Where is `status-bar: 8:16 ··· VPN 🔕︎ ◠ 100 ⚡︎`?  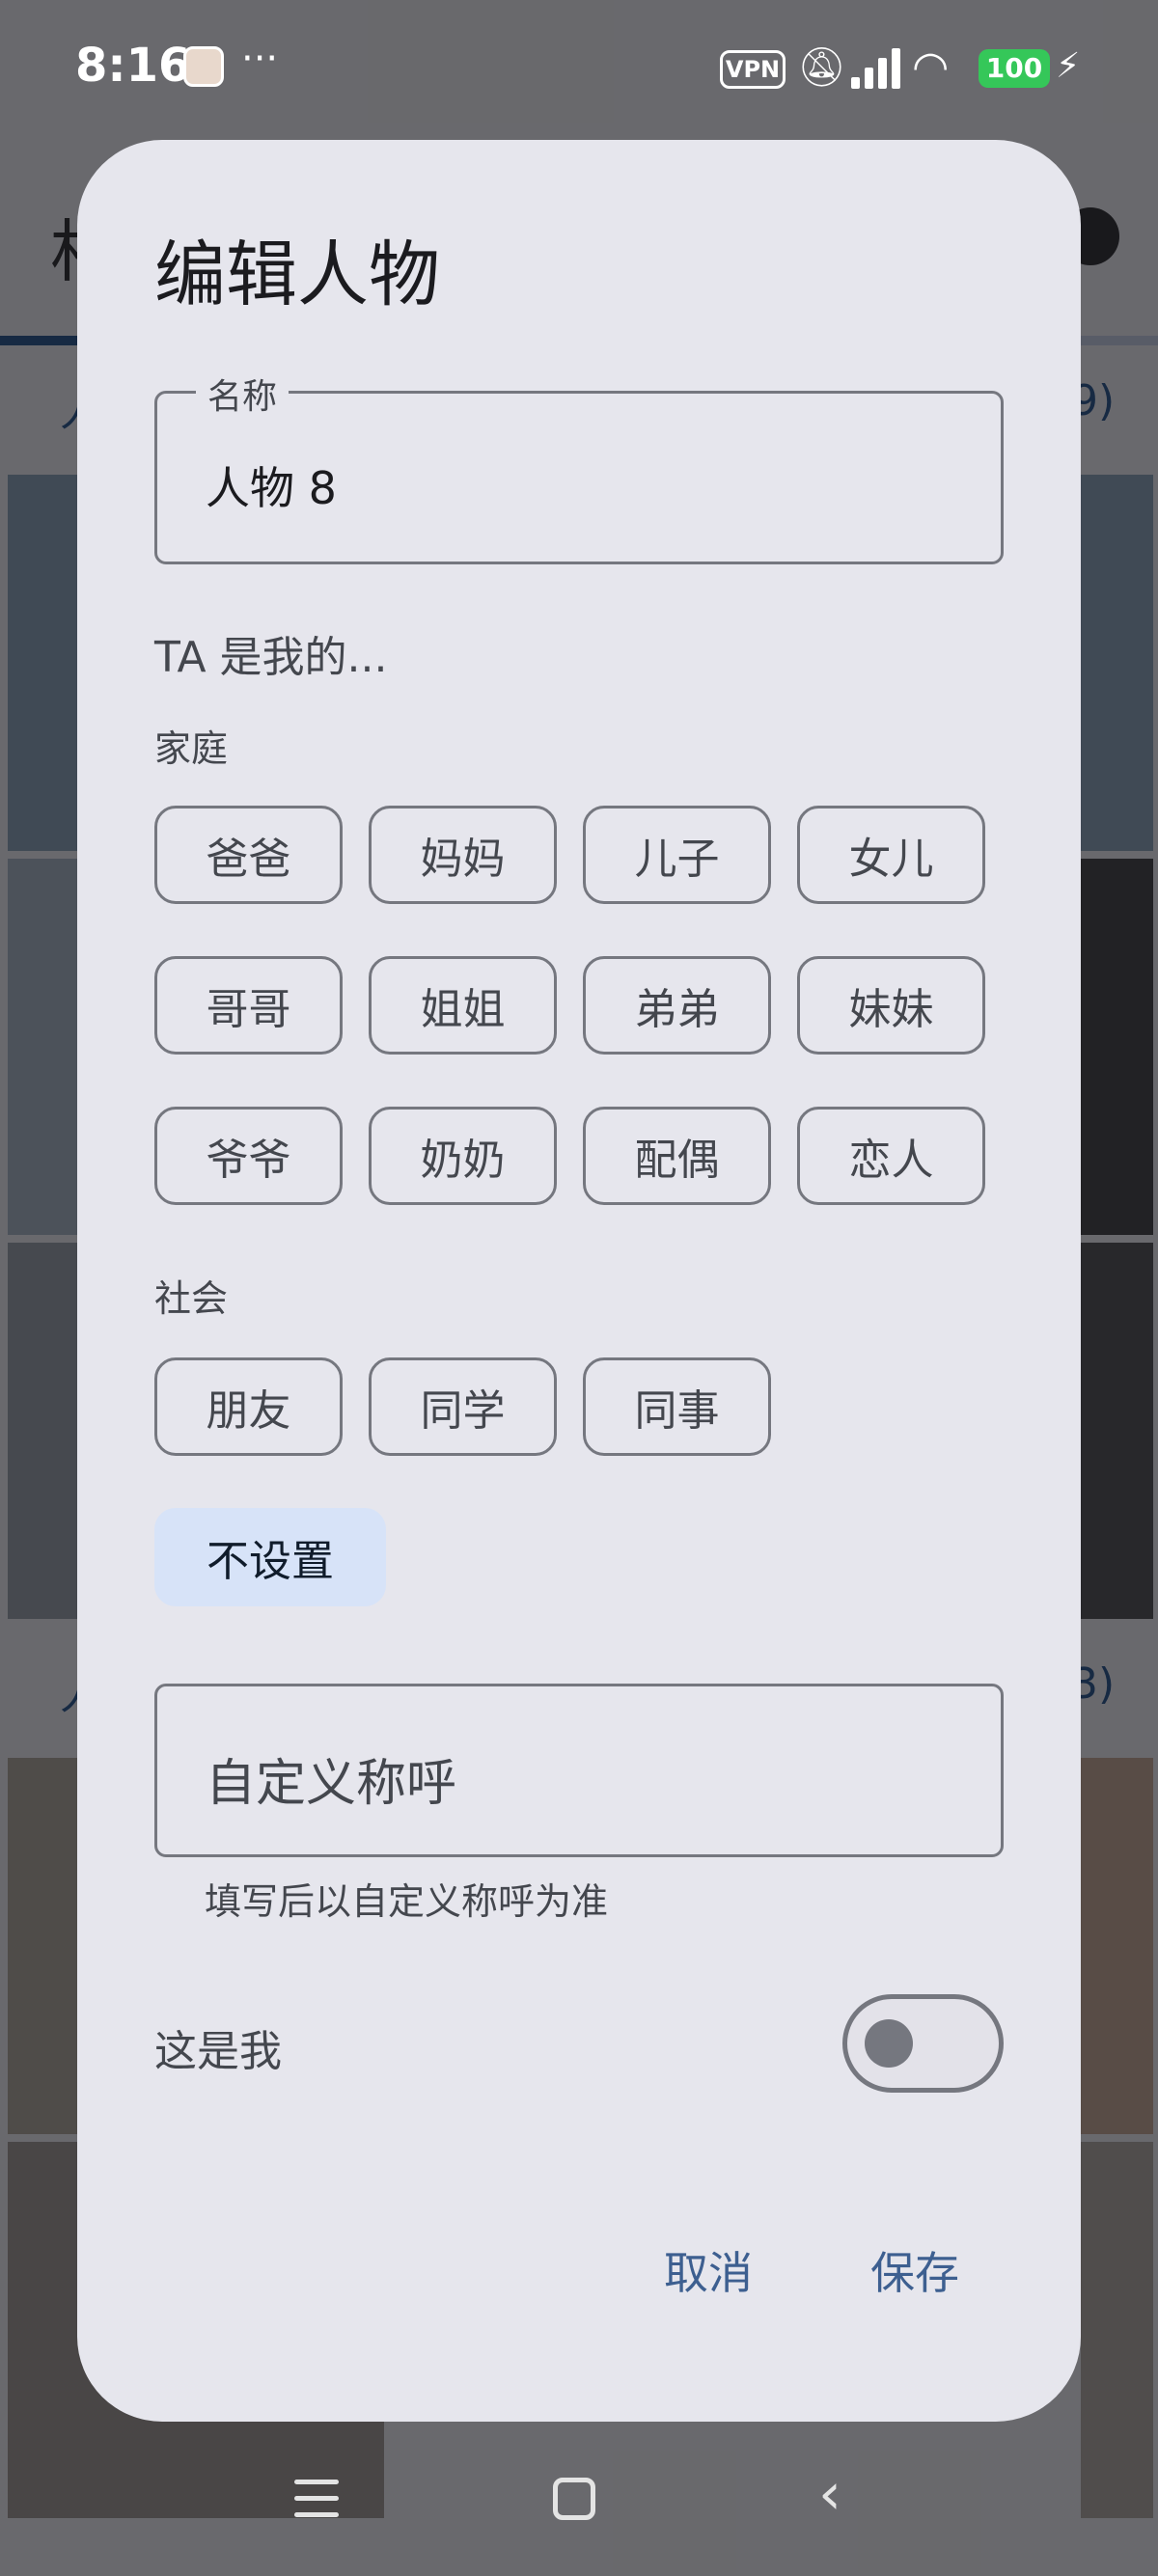 status-bar: 8:16 ··· VPN 🔕︎ ◠ 100 ⚡︎ is located at coordinates (579, 70).